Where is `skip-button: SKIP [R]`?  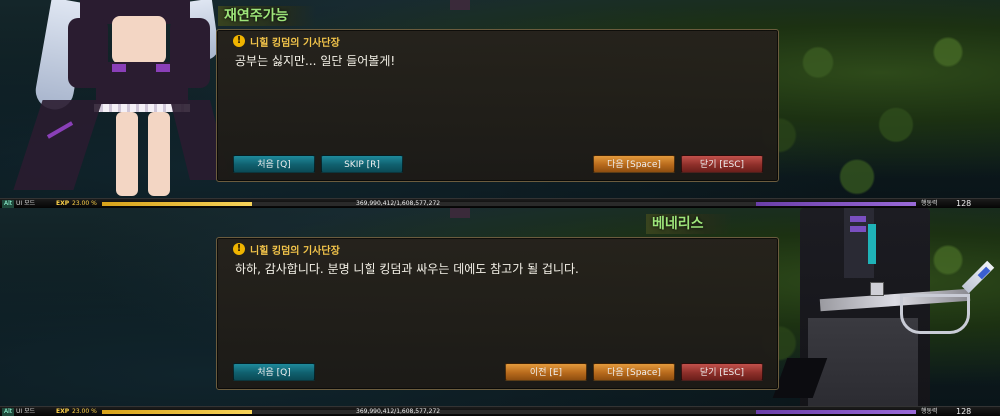 skip-button: SKIP [R] is located at coordinates (362, 164).